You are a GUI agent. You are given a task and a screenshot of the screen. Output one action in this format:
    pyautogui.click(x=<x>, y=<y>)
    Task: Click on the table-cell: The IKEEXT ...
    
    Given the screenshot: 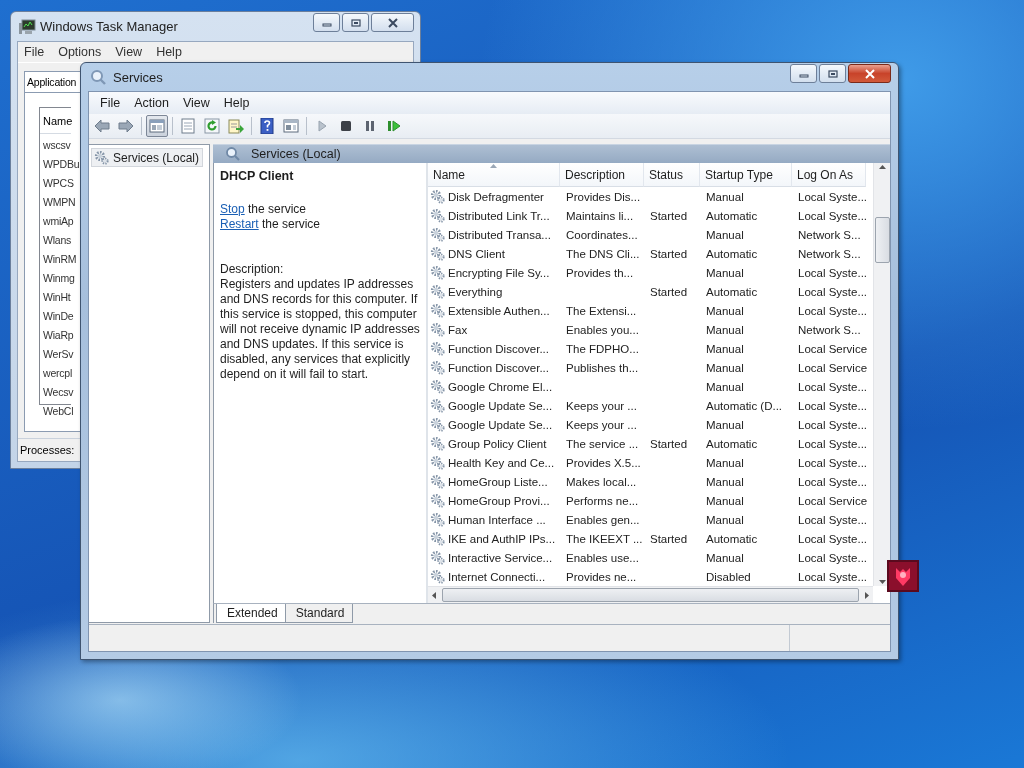 What is the action you would take?
    pyautogui.click(x=604, y=538)
    